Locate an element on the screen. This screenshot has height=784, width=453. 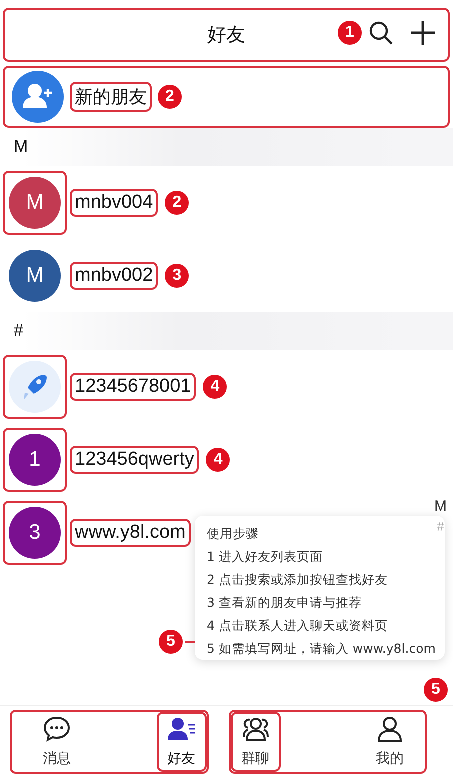
contact-name: mnbv004 is located at coordinates (114, 202).